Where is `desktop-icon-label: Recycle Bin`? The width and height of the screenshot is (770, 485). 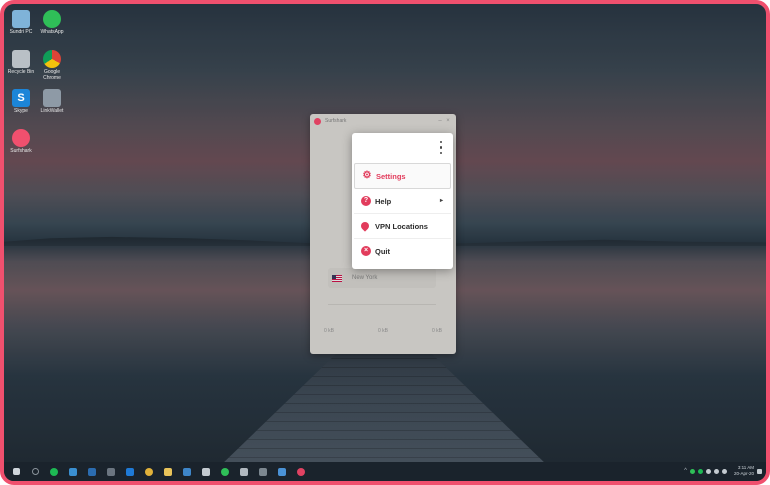
desktop-icon-label: Recycle Bin is located at coordinates (21, 72).